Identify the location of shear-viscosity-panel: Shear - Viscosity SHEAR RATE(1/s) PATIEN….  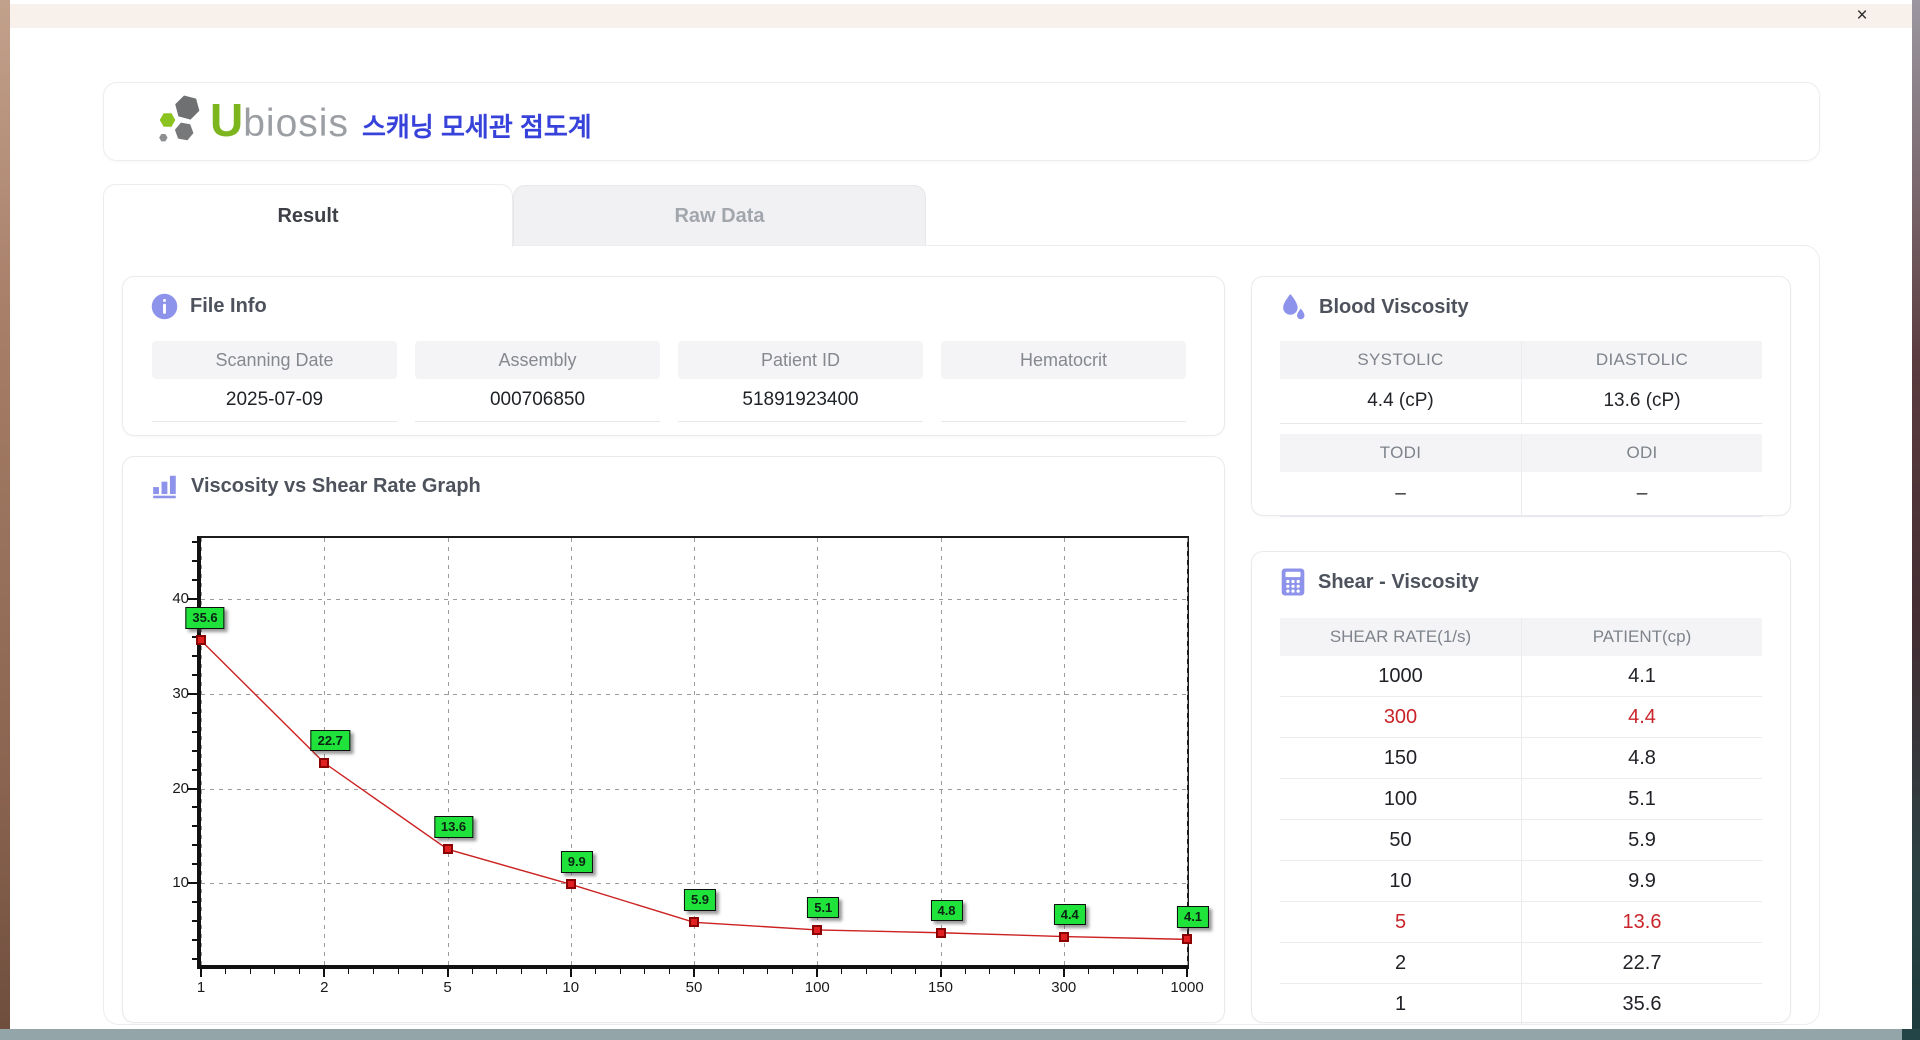
(1521, 788).